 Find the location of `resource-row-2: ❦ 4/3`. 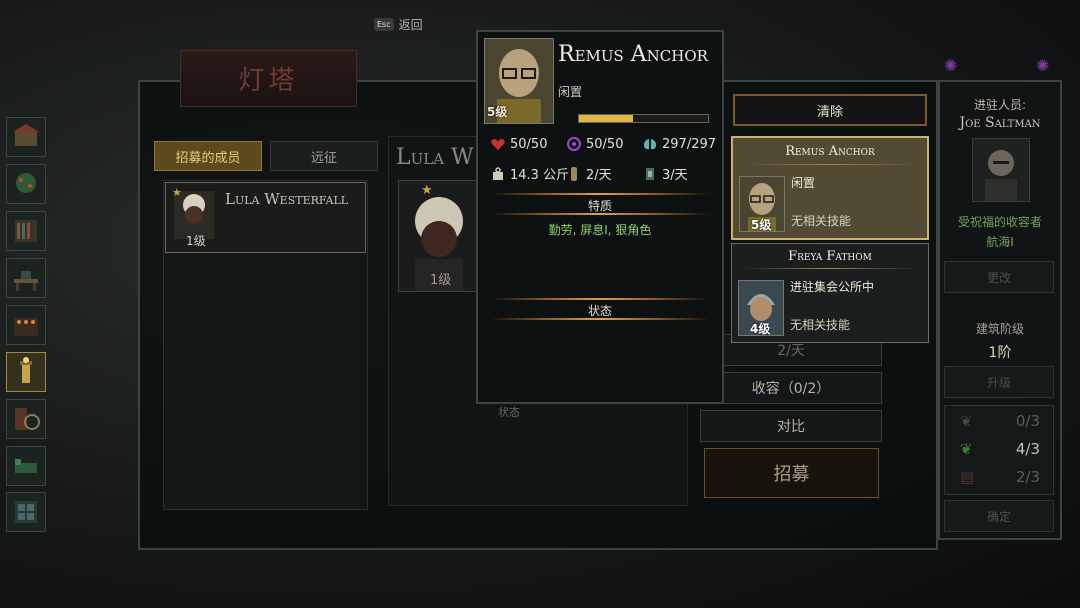

resource-row-2: ❦ 4/3 is located at coordinates (1000, 449).